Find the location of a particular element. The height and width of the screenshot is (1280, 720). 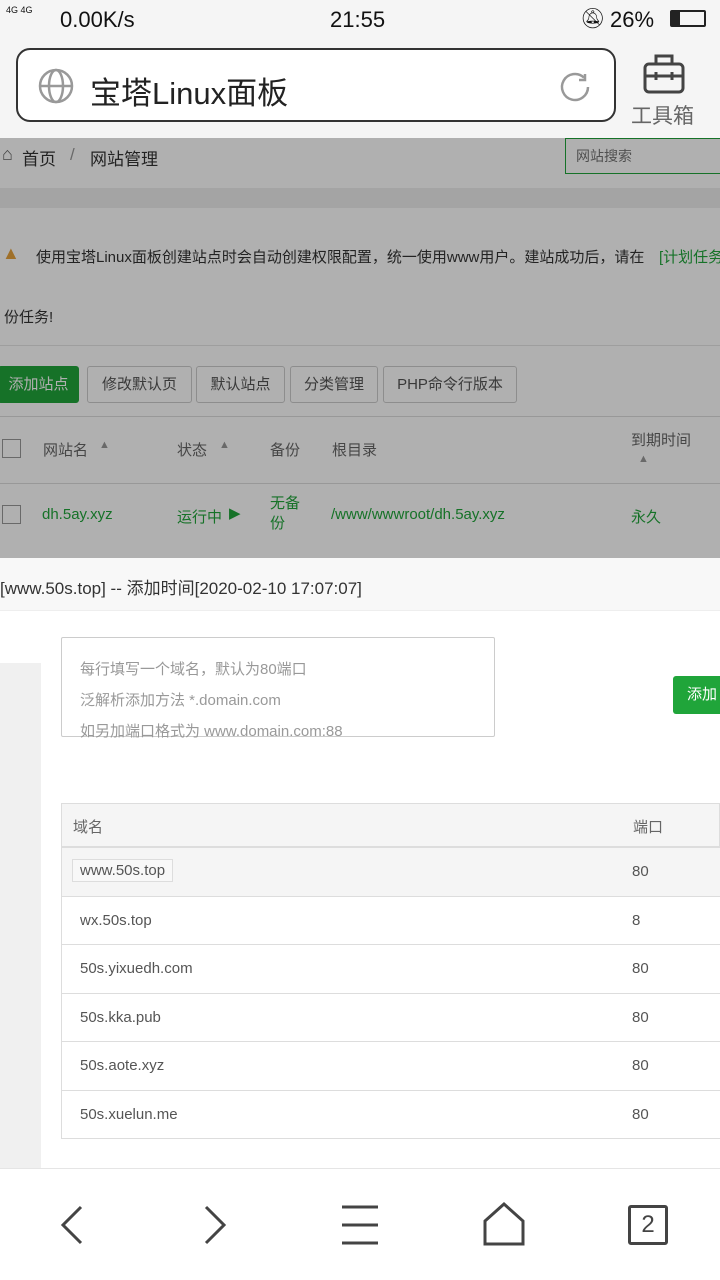

globe-icon is located at coordinates (56, 86).